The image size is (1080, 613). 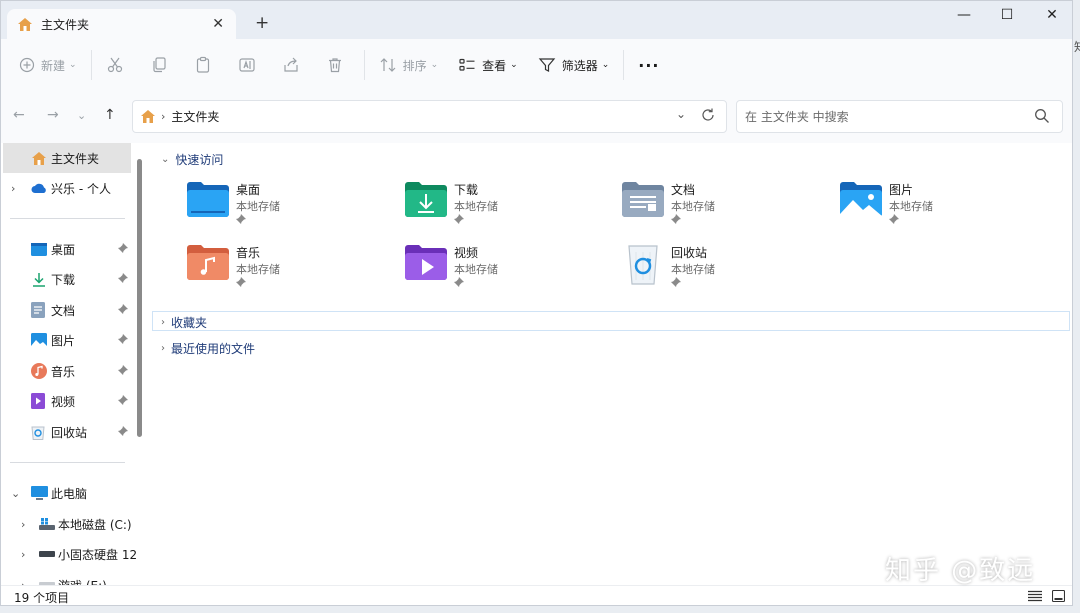 I want to click on sidebar-item-music: 音乐, so click(x=66, y=371).